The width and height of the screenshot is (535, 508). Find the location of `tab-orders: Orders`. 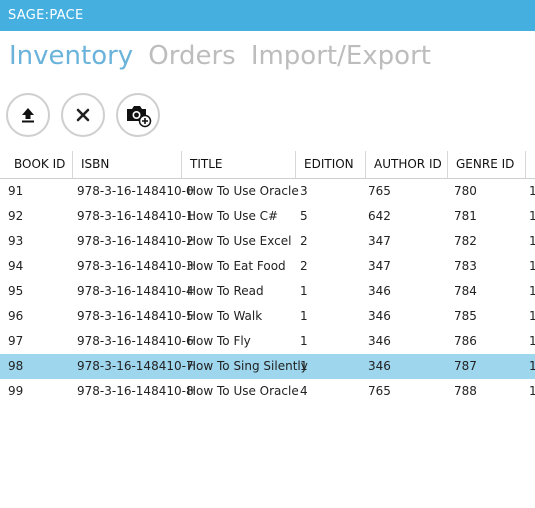

tab-orders: Orders is located at coordinates (191, 56).